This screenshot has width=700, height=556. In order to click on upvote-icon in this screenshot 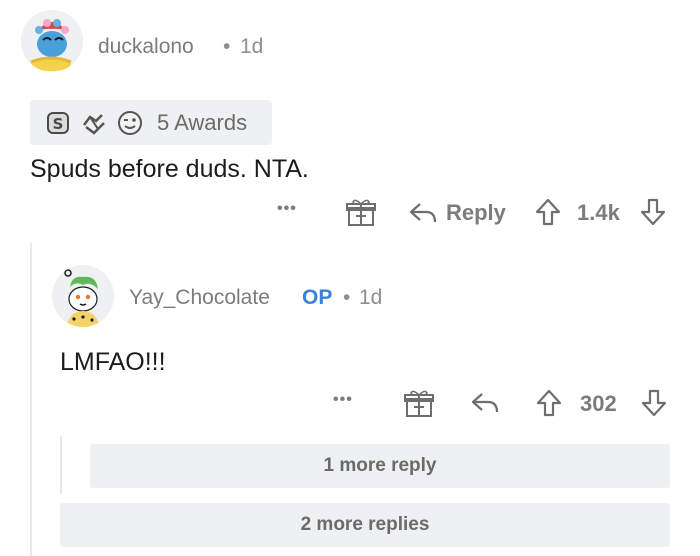, I will do `click(548, 212)`.